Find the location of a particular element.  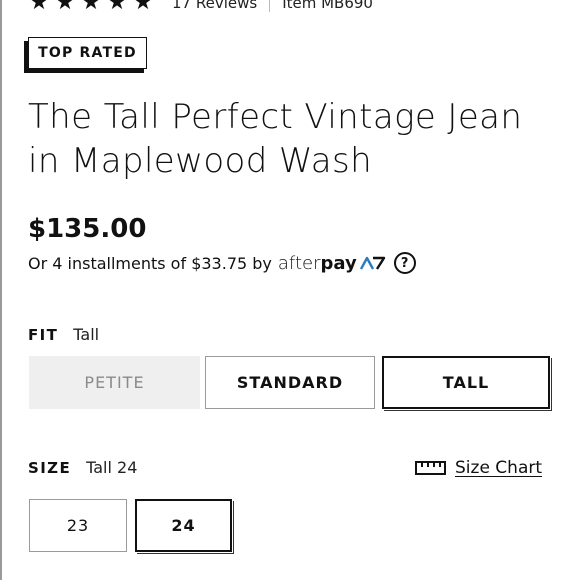

rating-row: ★ ★ ★ ★ ★ 17 Reviews Item MB690 is located at coordinates (200, 7).